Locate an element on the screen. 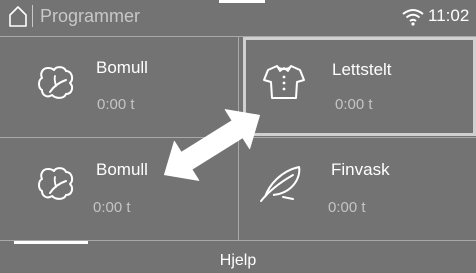 This screenshot has height=273, width=476. clock: 11:02 is located at coordinates (449, 15).